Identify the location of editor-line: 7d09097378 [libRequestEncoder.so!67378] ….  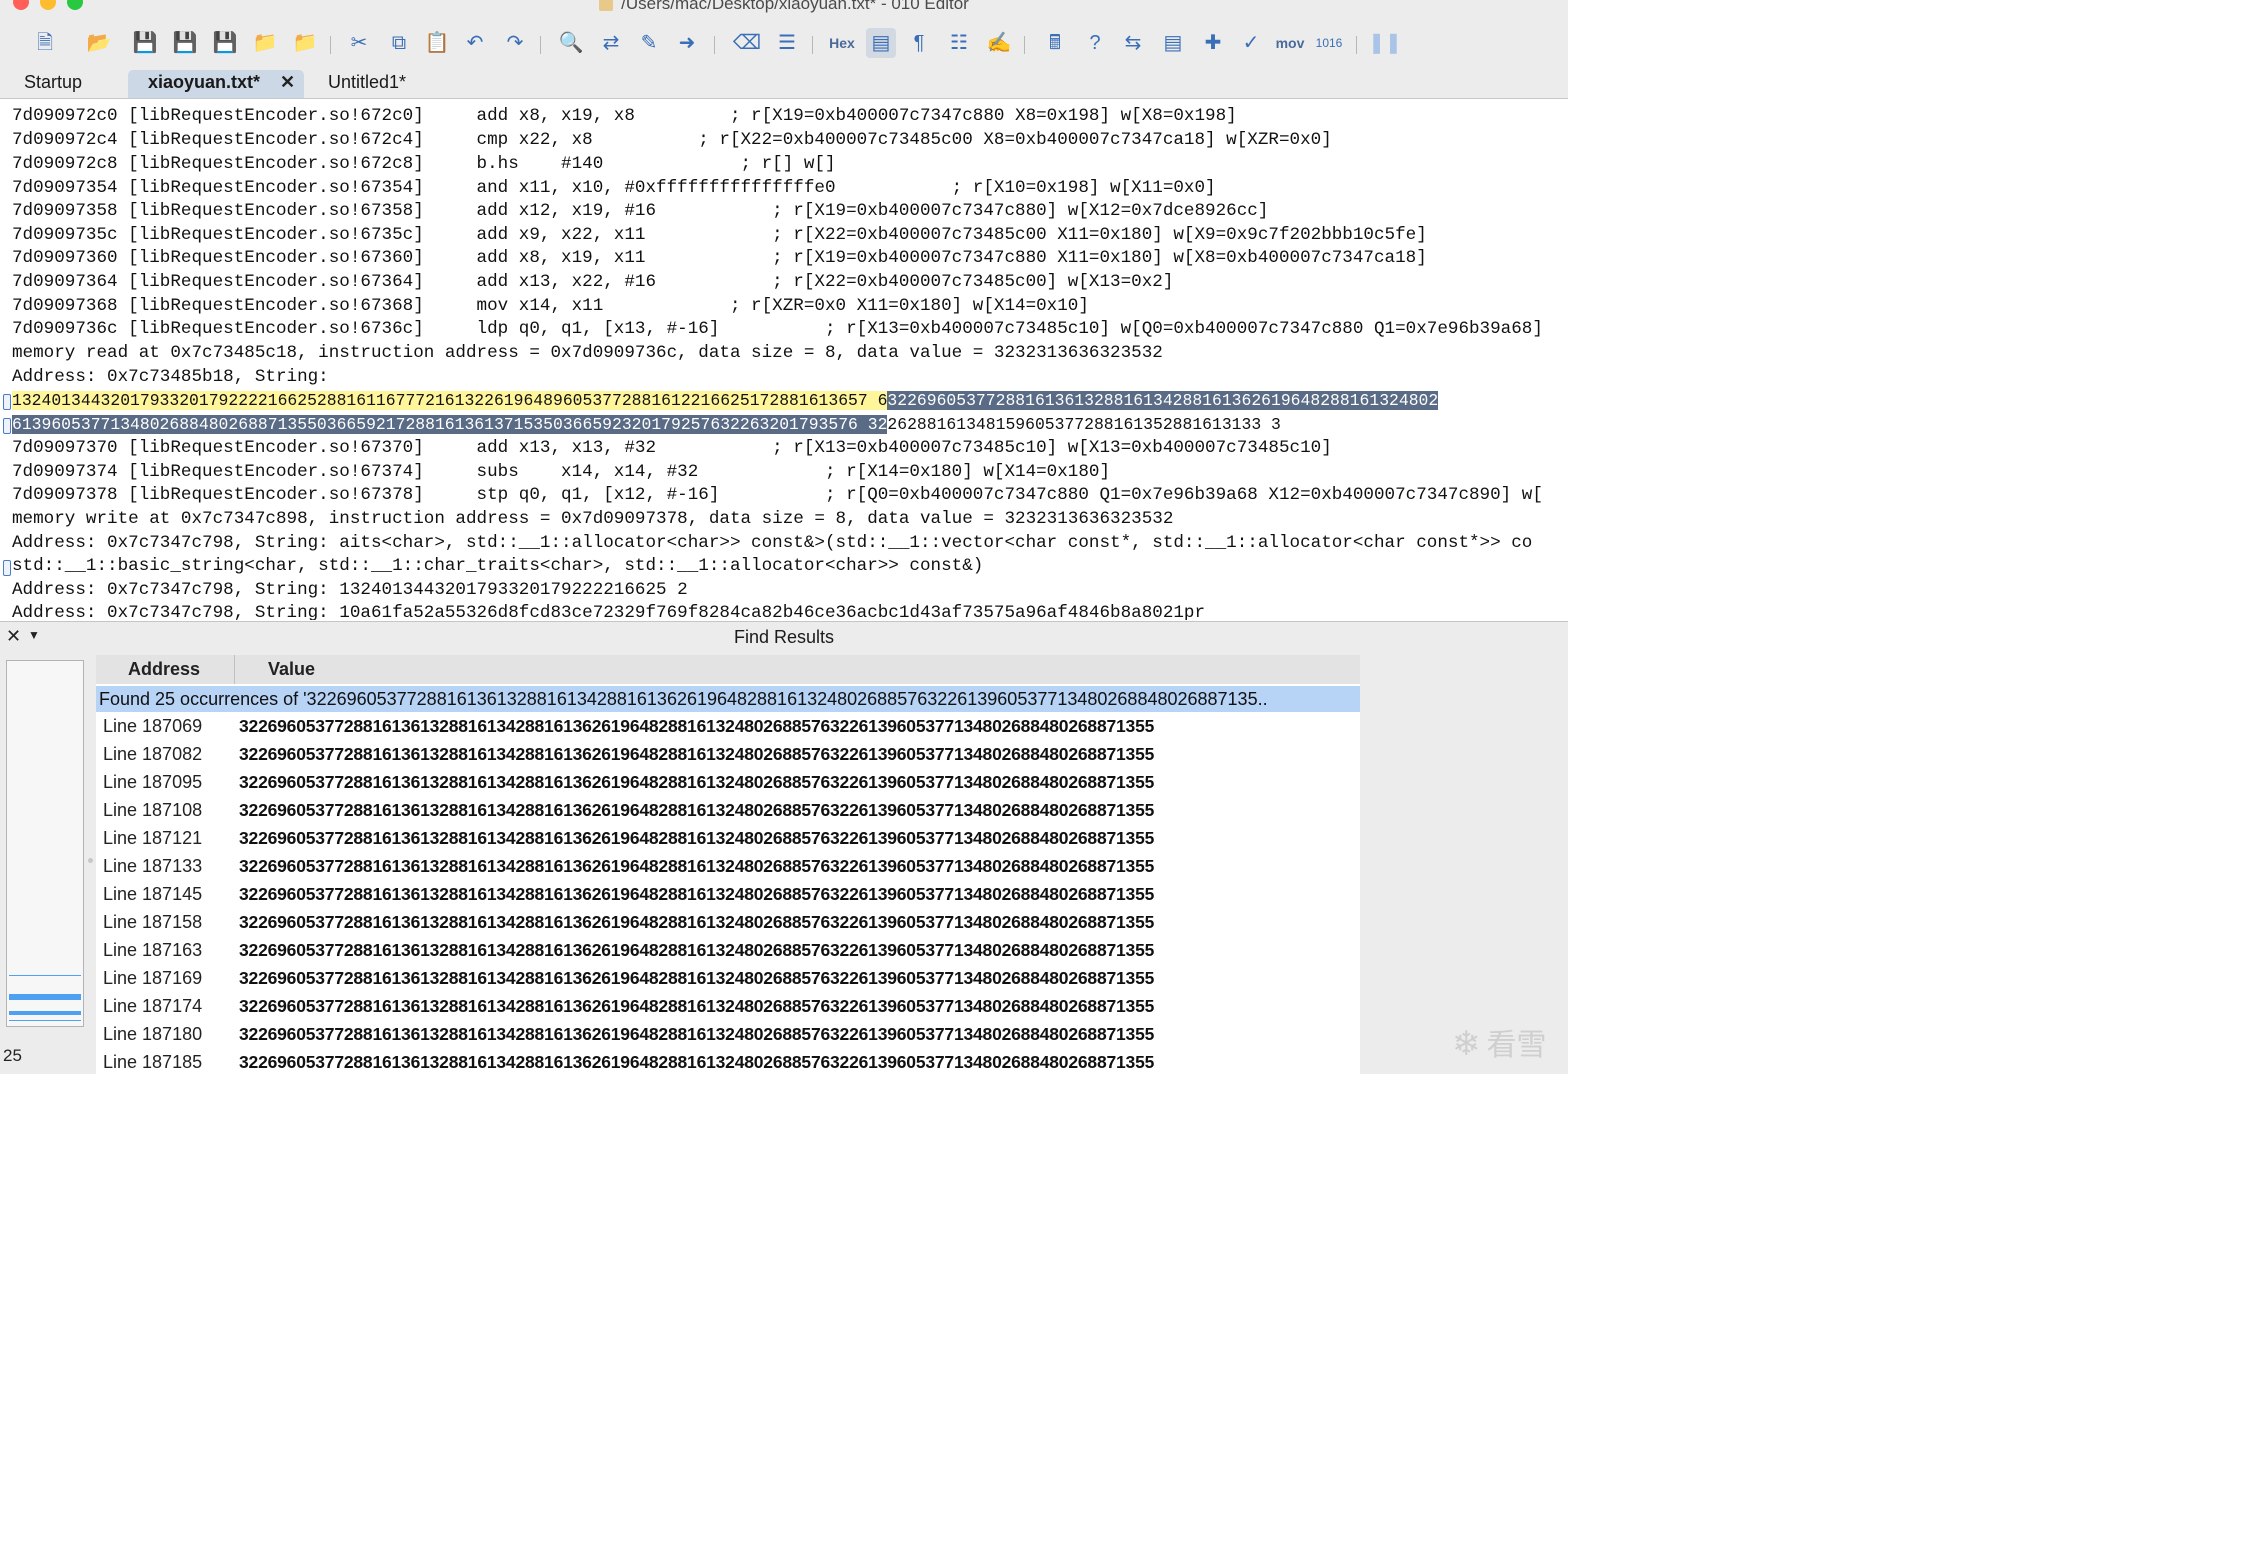
(777, 495).